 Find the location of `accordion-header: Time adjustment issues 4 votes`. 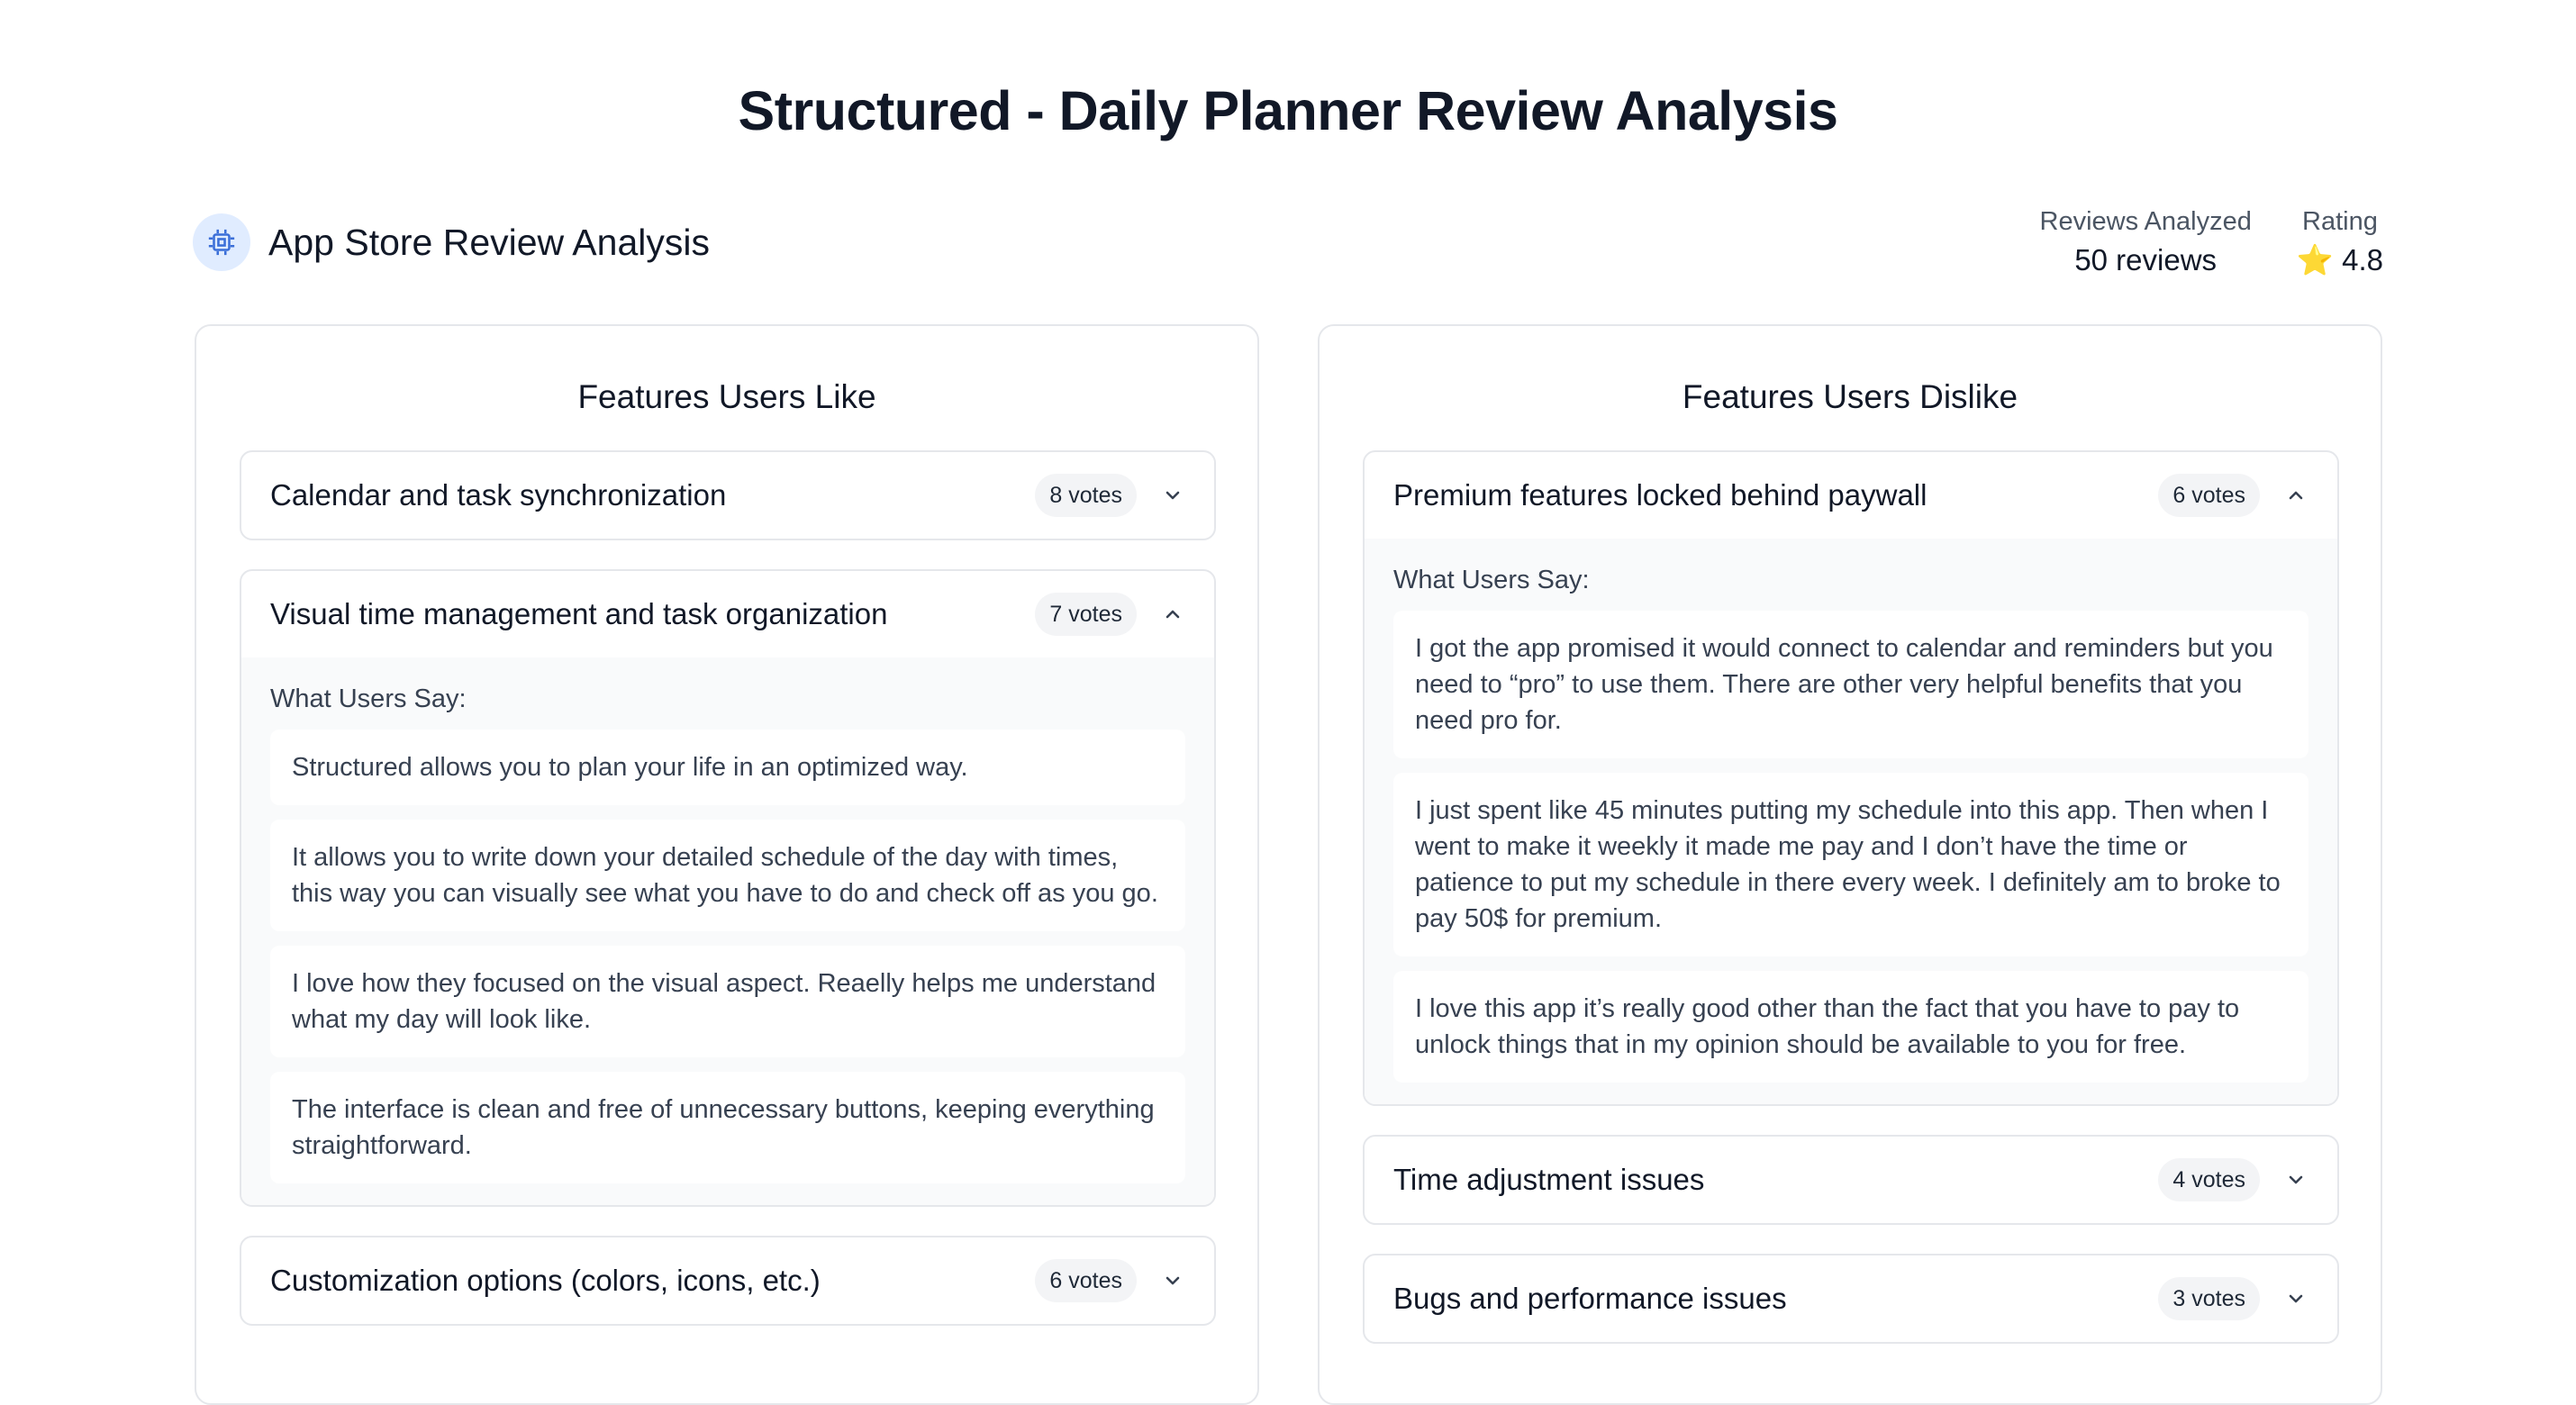

accordion-header: Time adjustment issues 4 votes is located at coordinates (1851, 1180).